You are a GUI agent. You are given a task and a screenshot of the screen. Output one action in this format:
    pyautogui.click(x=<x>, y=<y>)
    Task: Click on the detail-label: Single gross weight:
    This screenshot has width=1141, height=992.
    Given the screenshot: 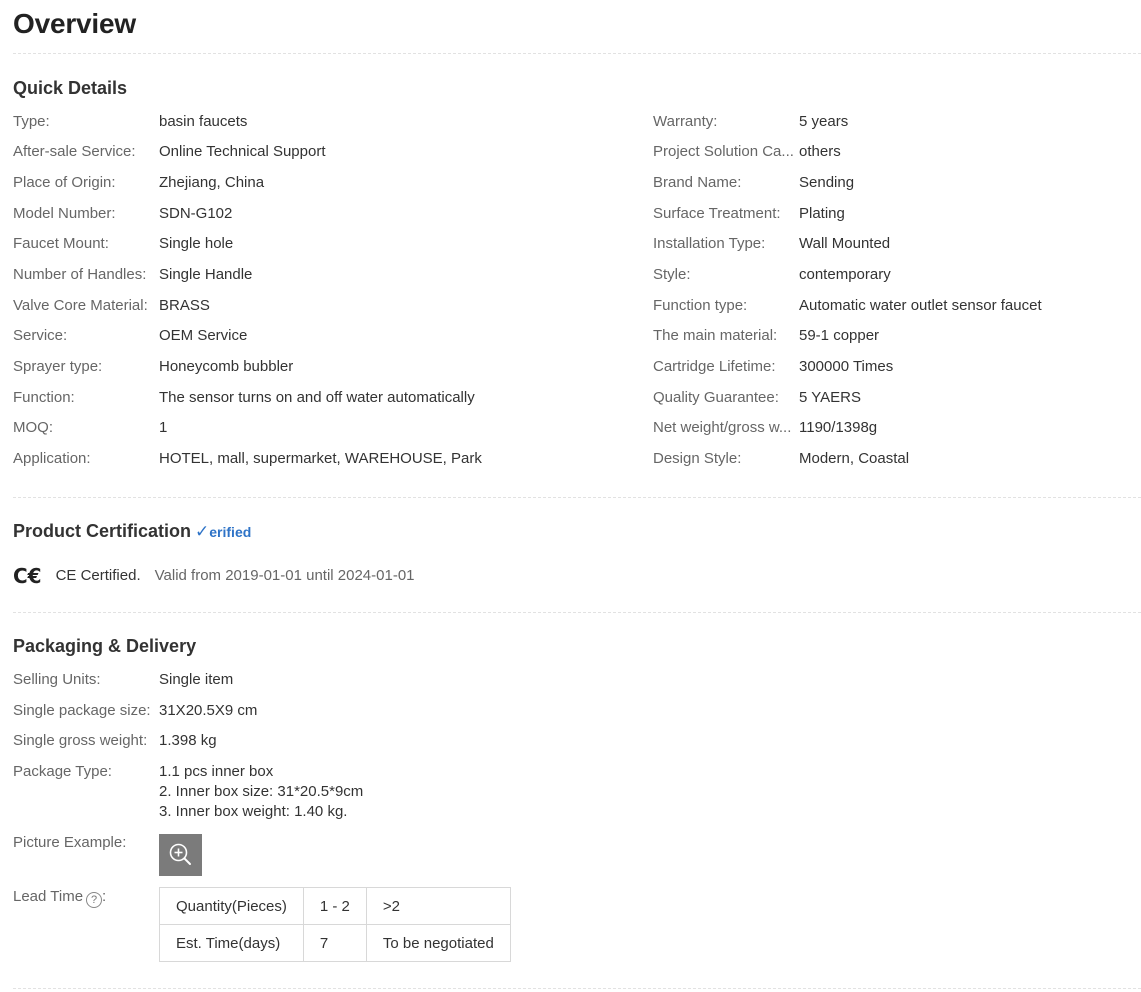 What is the action you would take?
    pyautogui.click(x=80, y=740)
    